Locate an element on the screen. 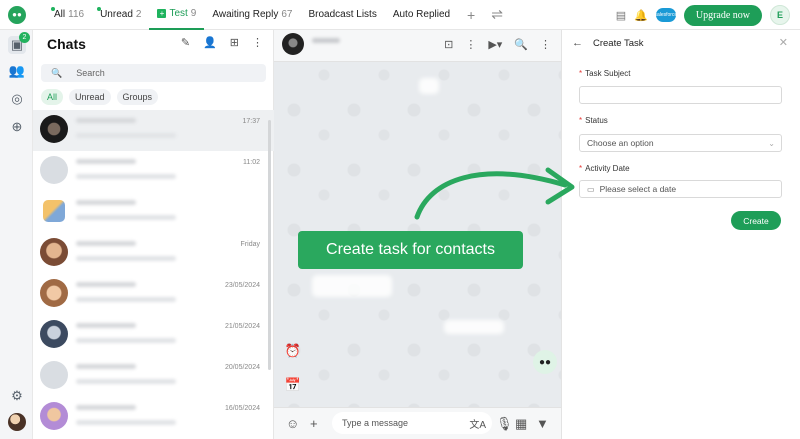  panel-header: ← Create Task is located at coordinates (608, 43).